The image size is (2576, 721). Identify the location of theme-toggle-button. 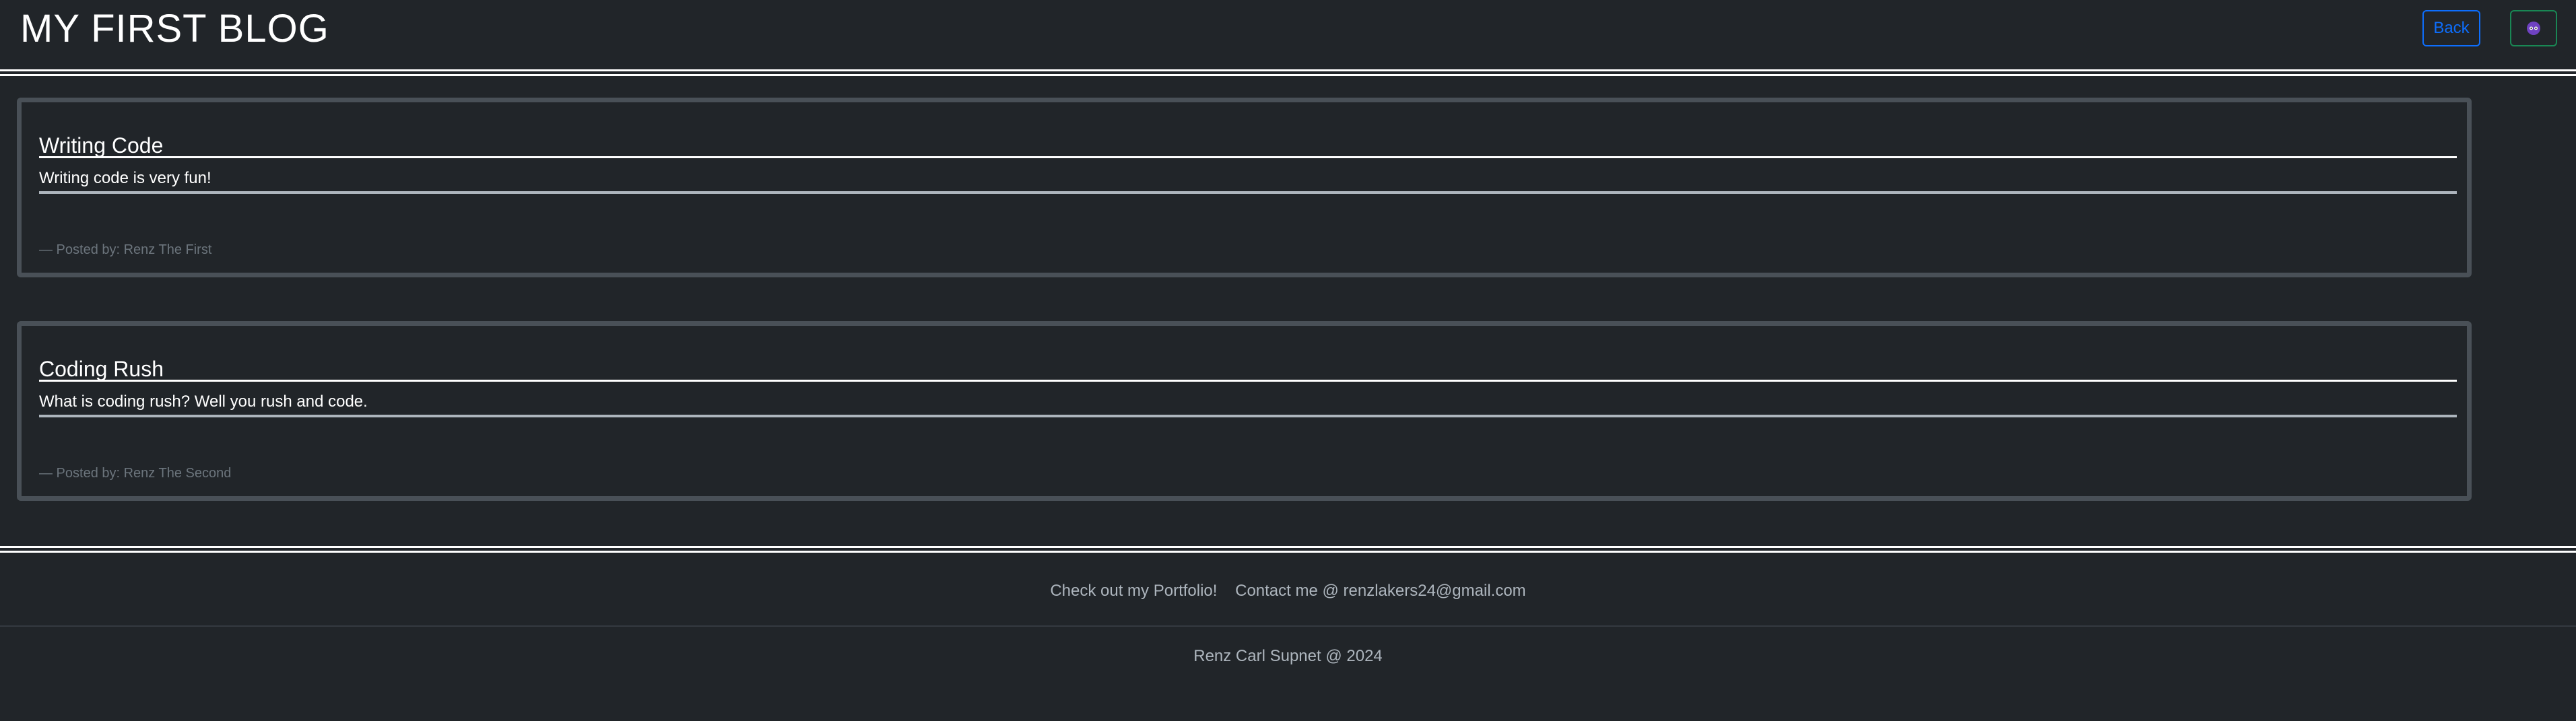
(2533, 28).